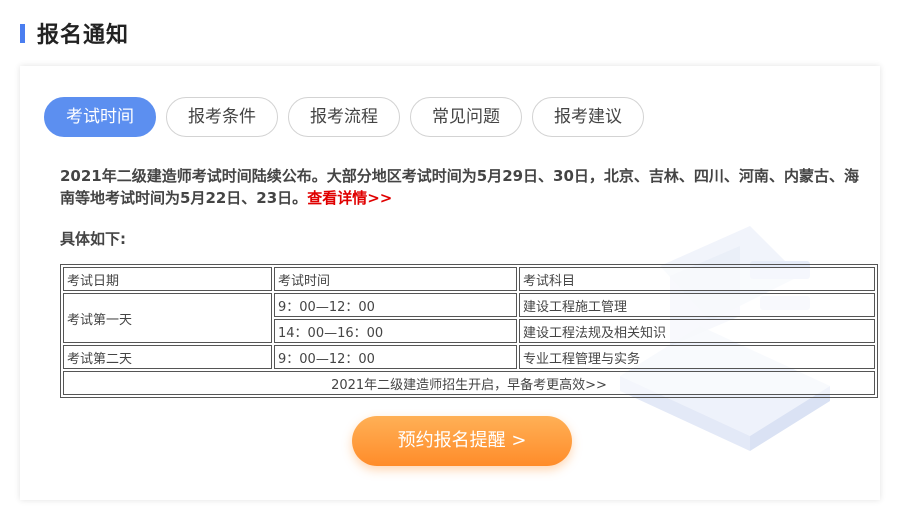 This screenshot has height=514, width=900. Describe the element at coordinates (395, 279) in the screenshot. I see `header-time: 考试时间` at that location.